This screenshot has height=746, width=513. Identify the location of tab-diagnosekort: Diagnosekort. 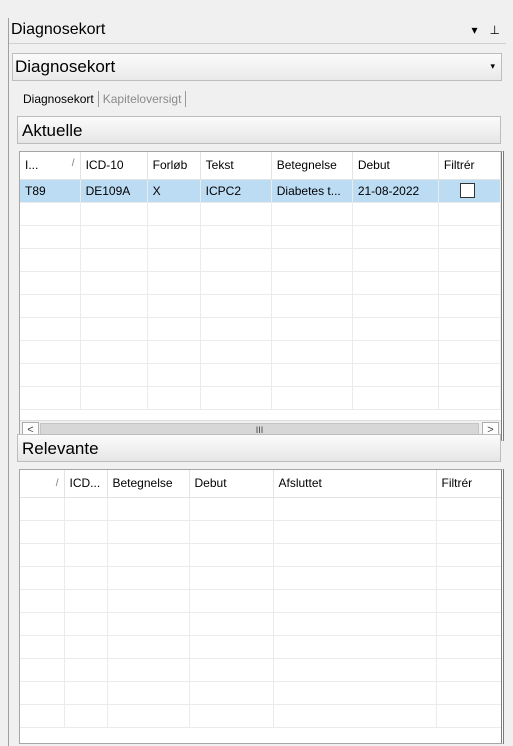
(58, 99).